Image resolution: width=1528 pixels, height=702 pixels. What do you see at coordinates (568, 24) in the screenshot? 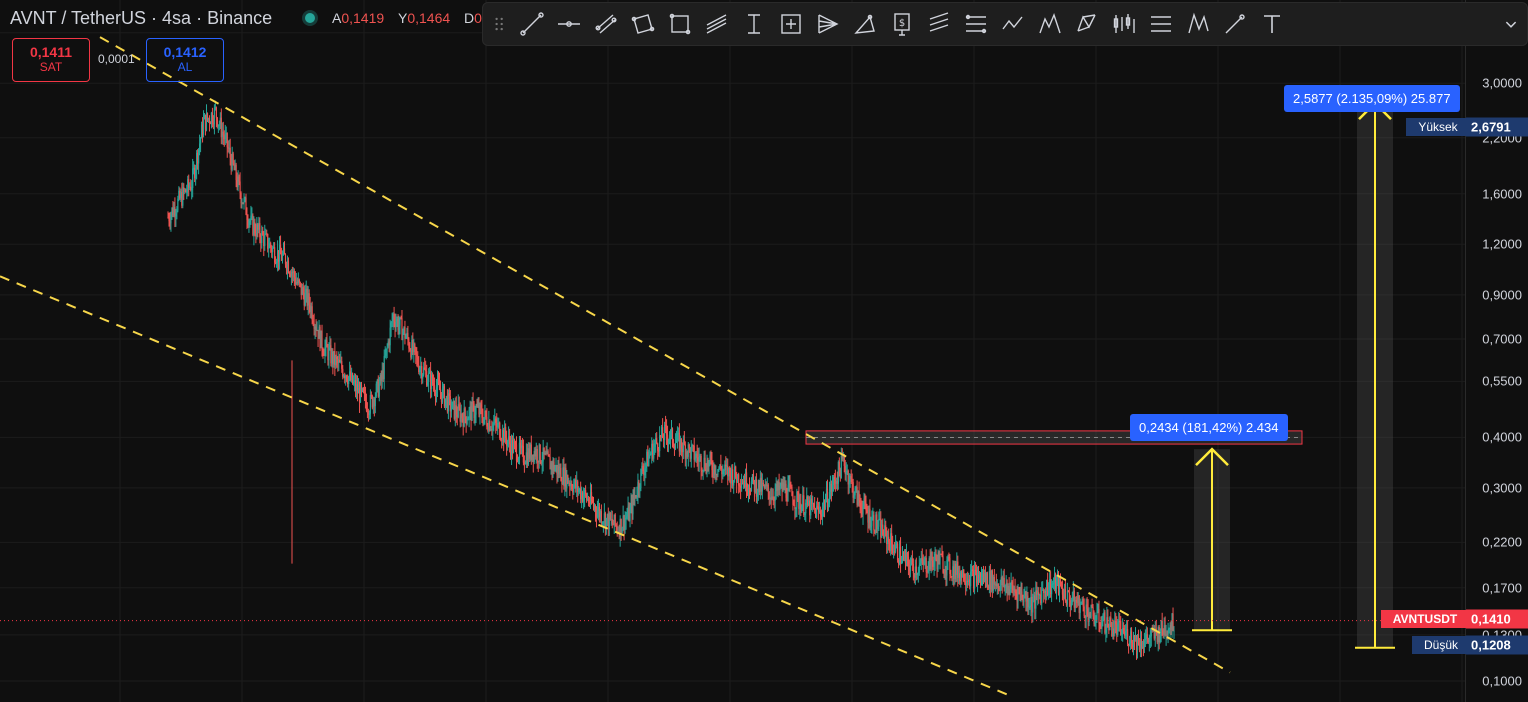
I see `horizontal-ray-icon` at bounding box center [568, 24].